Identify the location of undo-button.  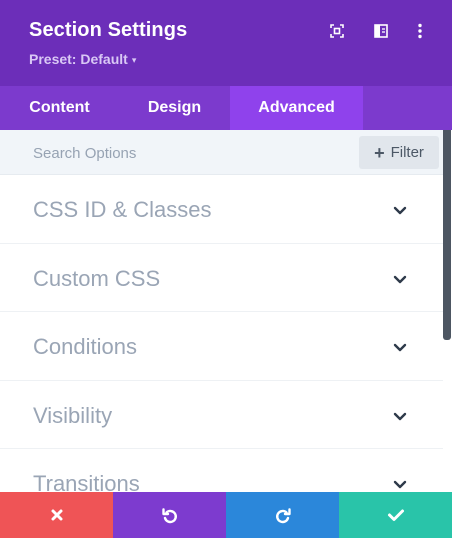
(169, 515).